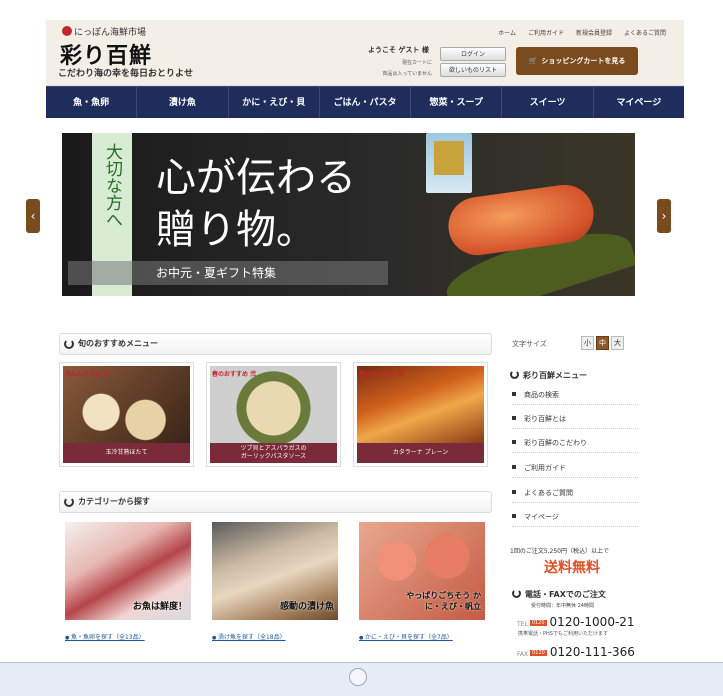  I want to click on logo-top-text: にっぽん海鮮市場, so click(104, 31).